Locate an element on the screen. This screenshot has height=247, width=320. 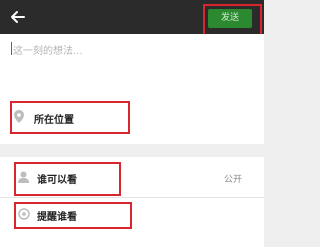
divider is located at coordinates (132, 197).